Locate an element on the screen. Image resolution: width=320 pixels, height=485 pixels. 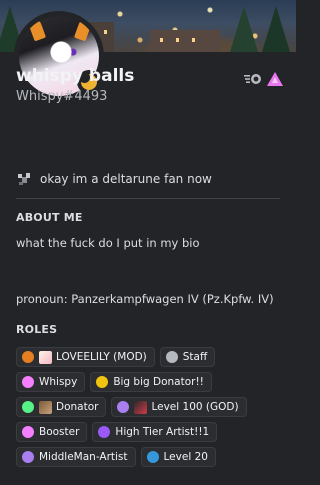
role-name: LOVEELILY (MOD) is located at coordinates (101, 357).